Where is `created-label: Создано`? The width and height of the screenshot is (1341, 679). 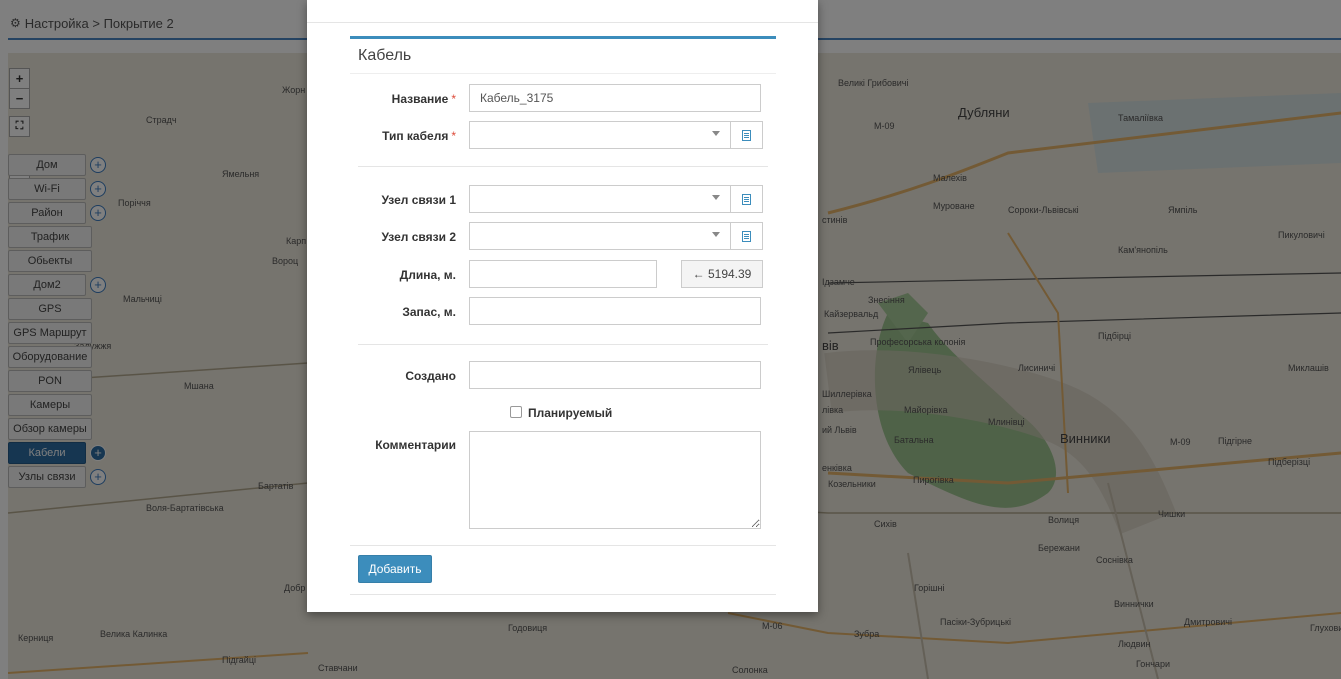 created-label: Создано is located at coordinates (430, 376).